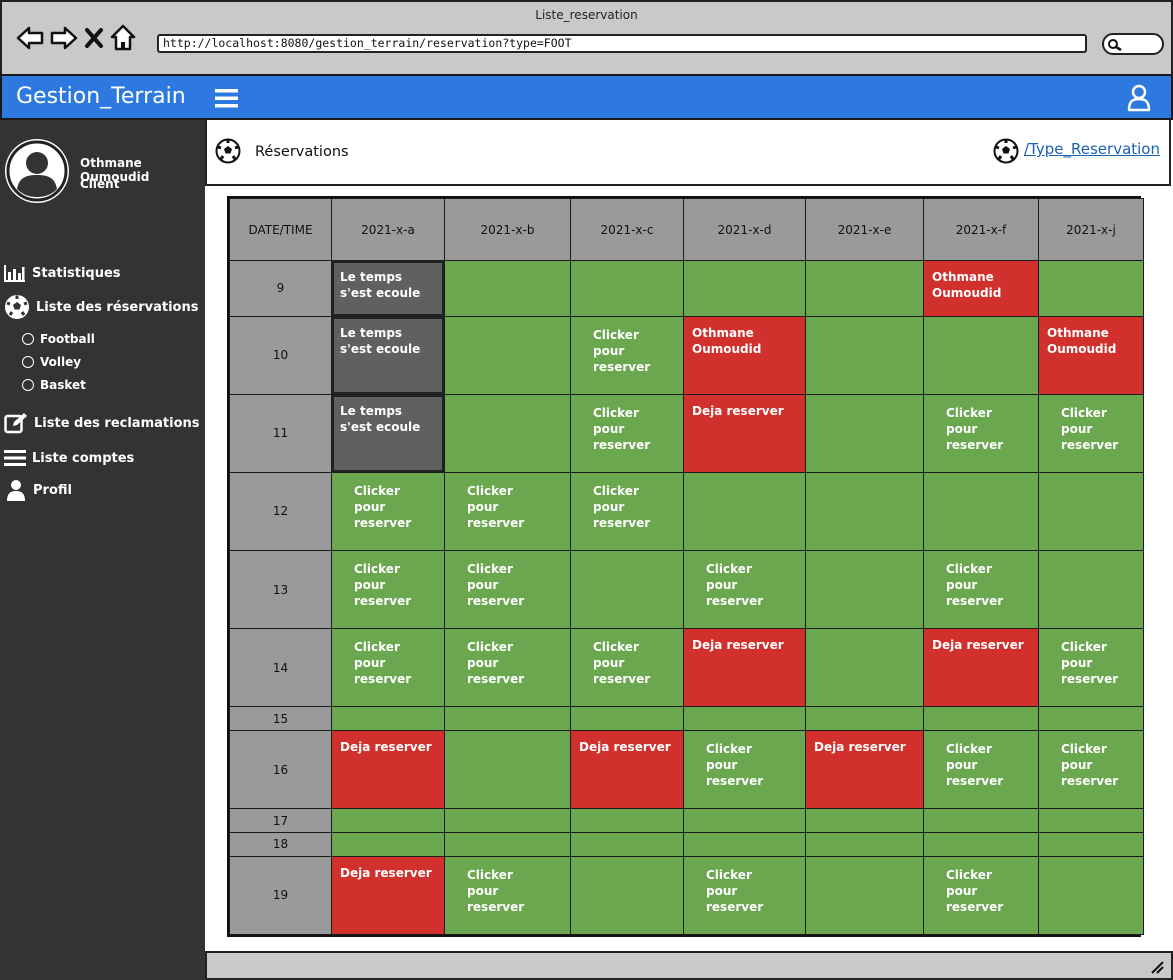 The image size is (1173, 980). Describe the element at coordinates (227, 100) in the screenshot. I see `hamburger-menu-icon` at that location.